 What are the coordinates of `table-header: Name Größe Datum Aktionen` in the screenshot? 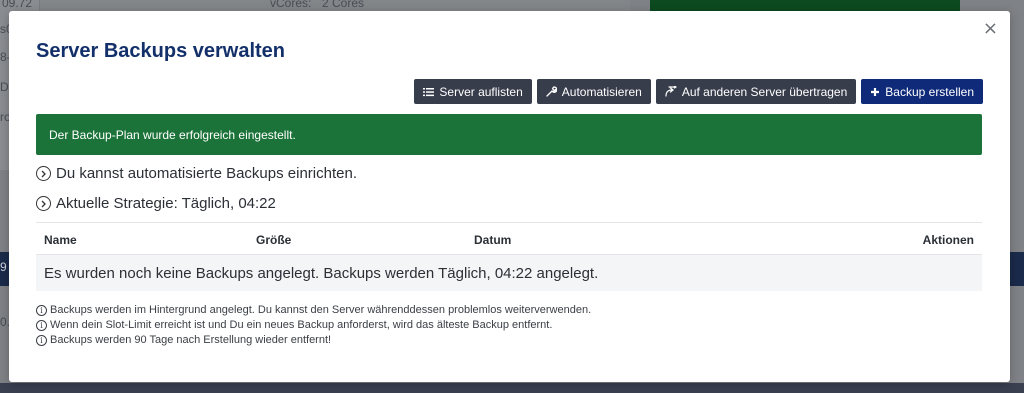 It's located at (509, 239).